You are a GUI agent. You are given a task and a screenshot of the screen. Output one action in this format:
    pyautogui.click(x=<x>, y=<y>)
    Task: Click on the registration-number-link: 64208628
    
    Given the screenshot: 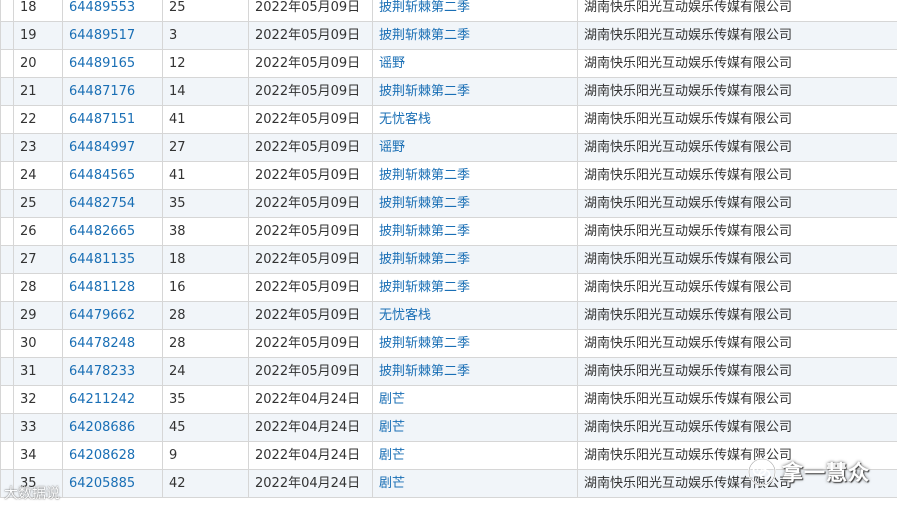 What is the action you would take?
    pyautogui.click(x=102, y=455)
    